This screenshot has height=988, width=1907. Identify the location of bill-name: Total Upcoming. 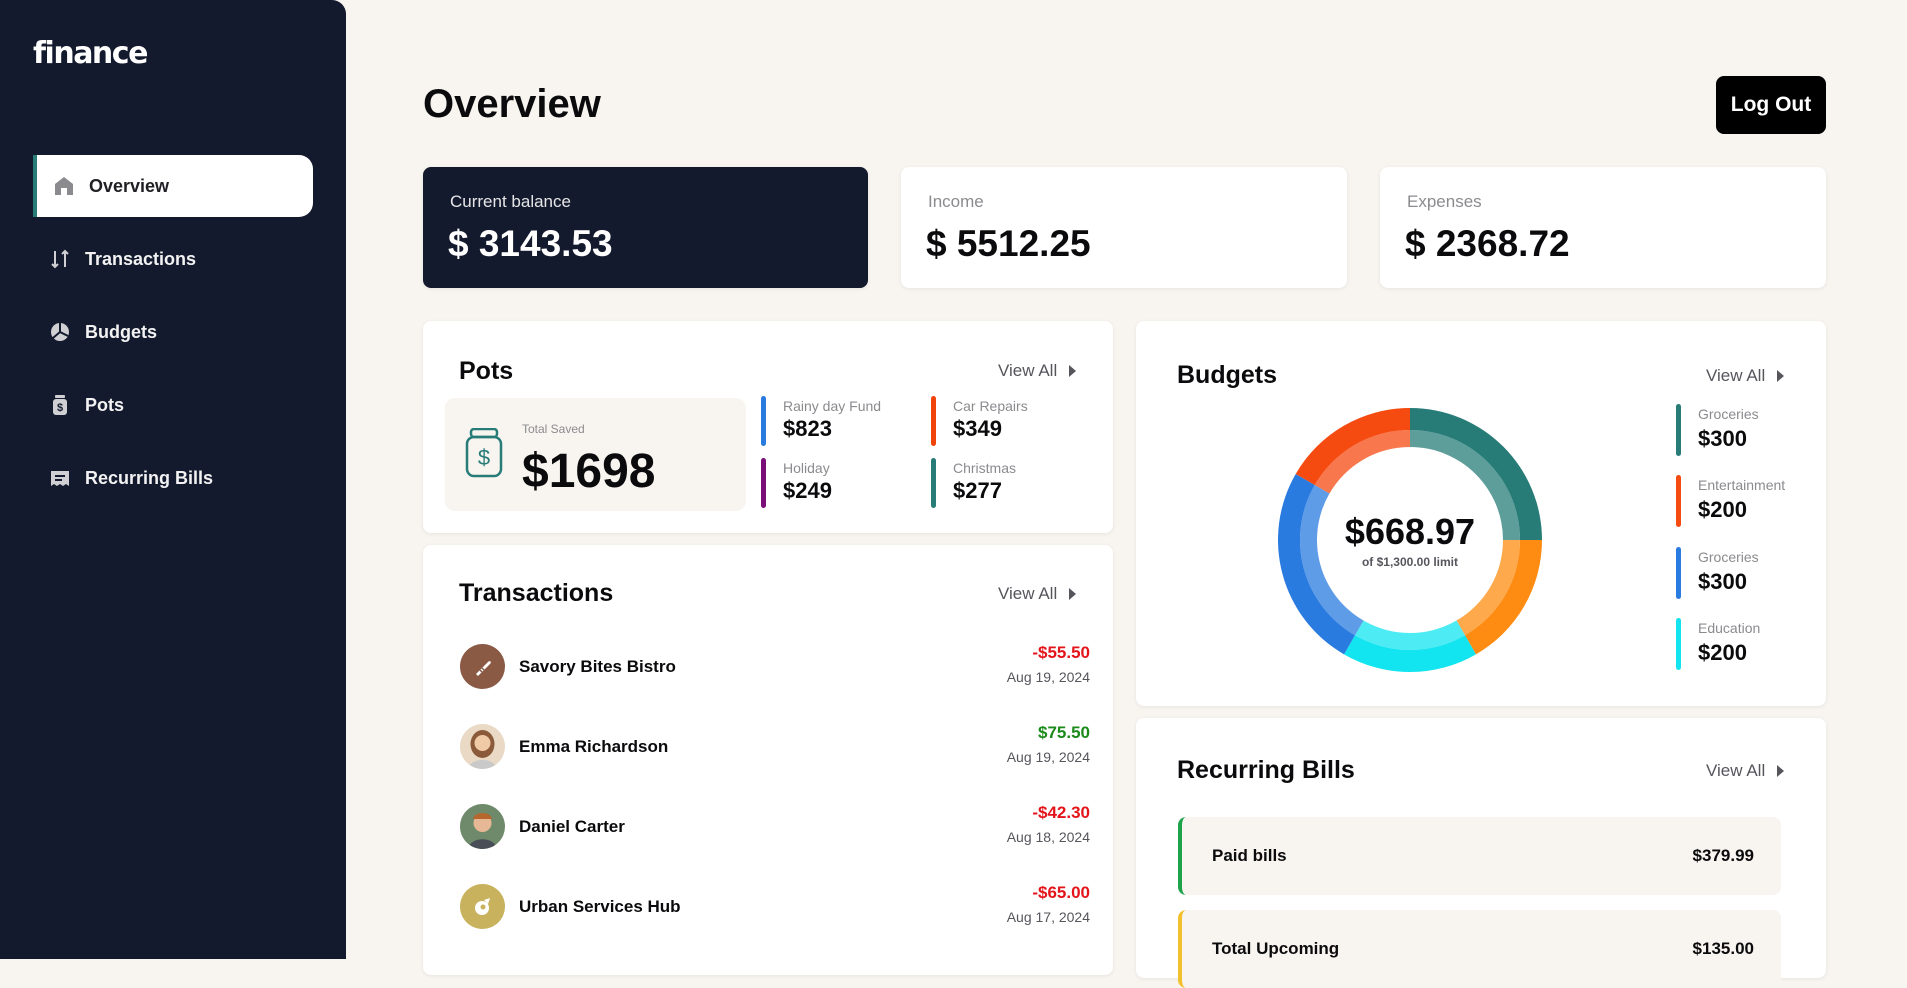
(1276, 948).